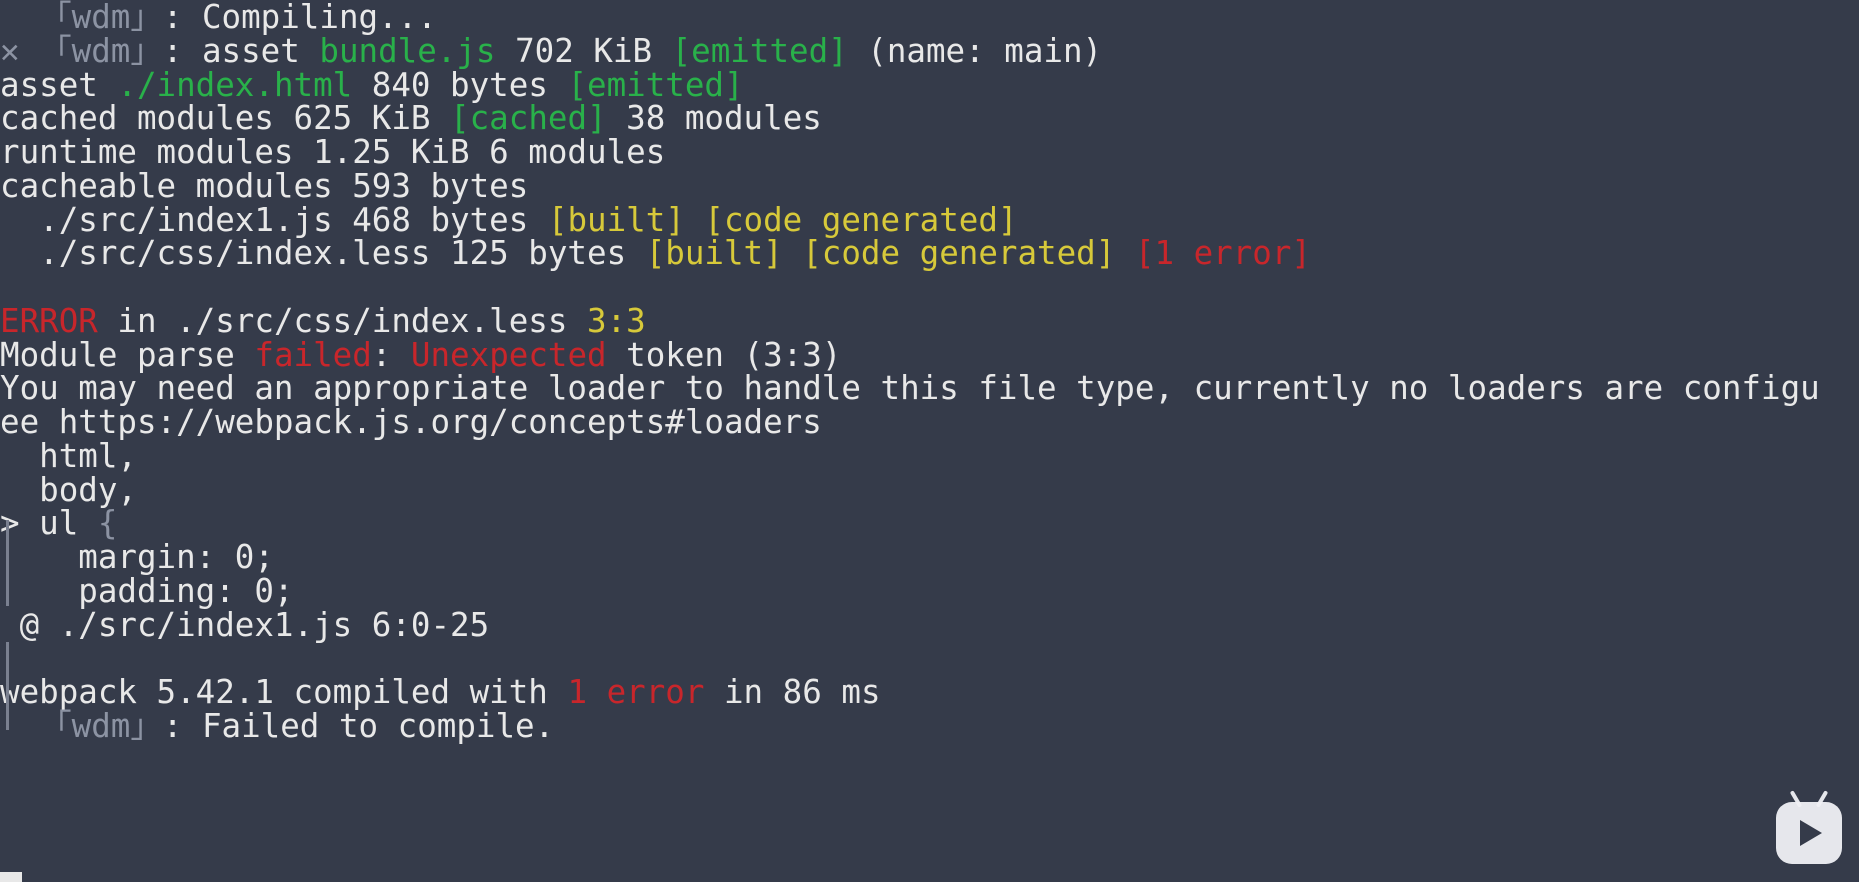 This screenshot has width=1859, height=882. Describe the element at coordinates (1809, 827) in the screenshot. I see `bilibili-logo-icon` at that location.